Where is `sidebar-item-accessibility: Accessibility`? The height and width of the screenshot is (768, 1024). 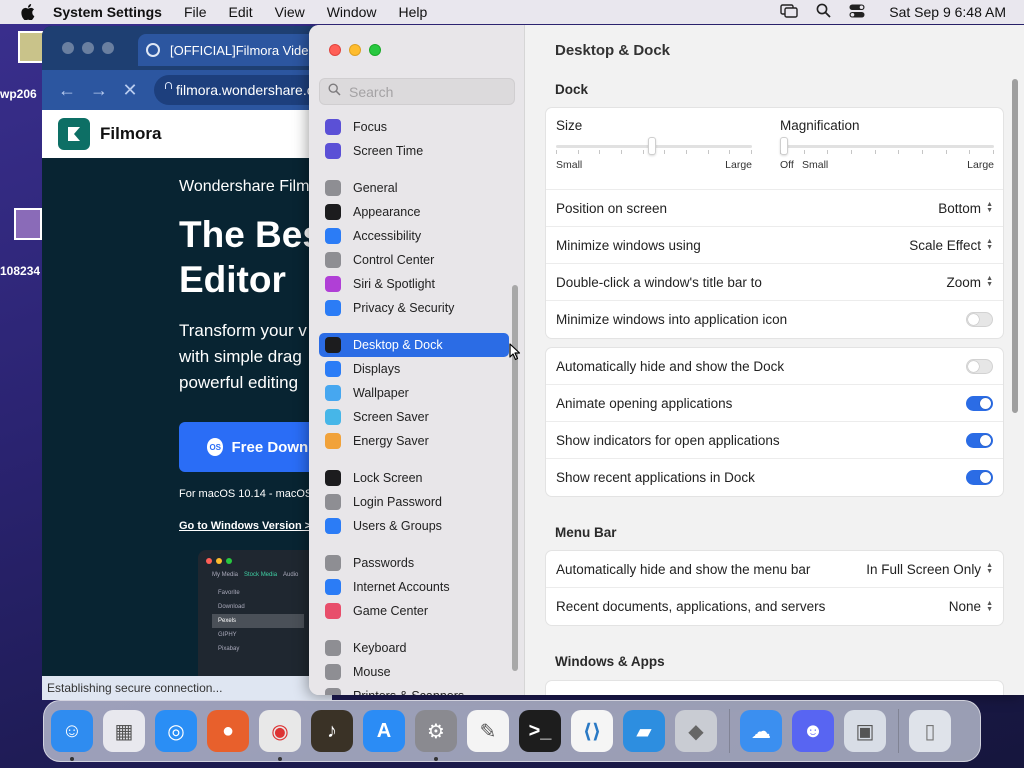
sidebar-item-accessibility: Accessibility is located at coordinates (414, 236).